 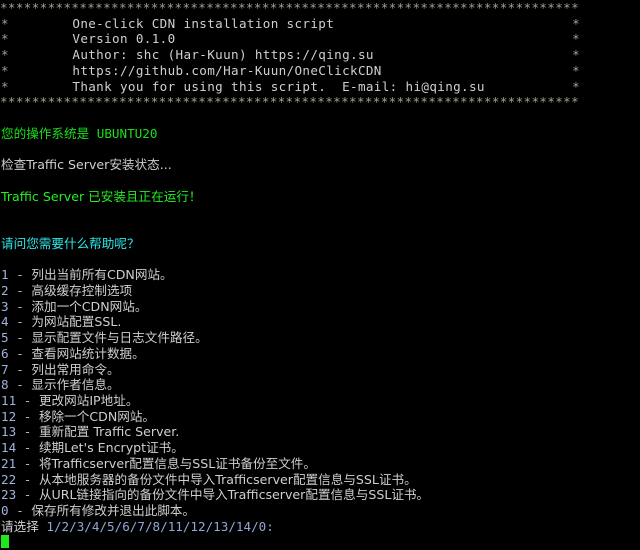 I want to click on banner-text-author: Author: shc (Har-Kuun) https://qing.su, so click(x=223, y=55).